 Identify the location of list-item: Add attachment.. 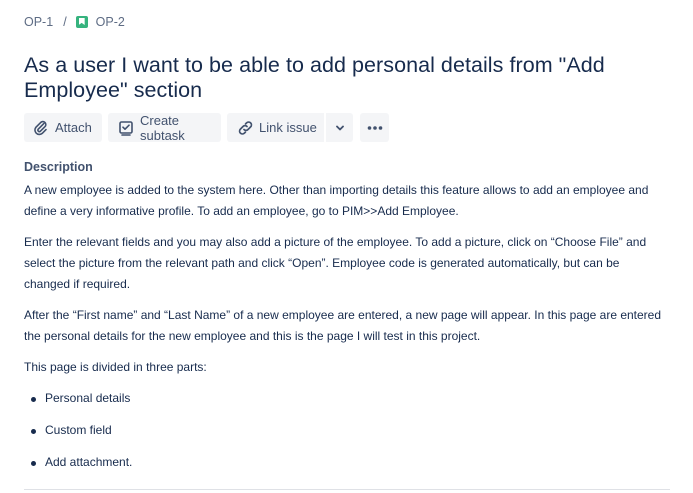
(344, 462).